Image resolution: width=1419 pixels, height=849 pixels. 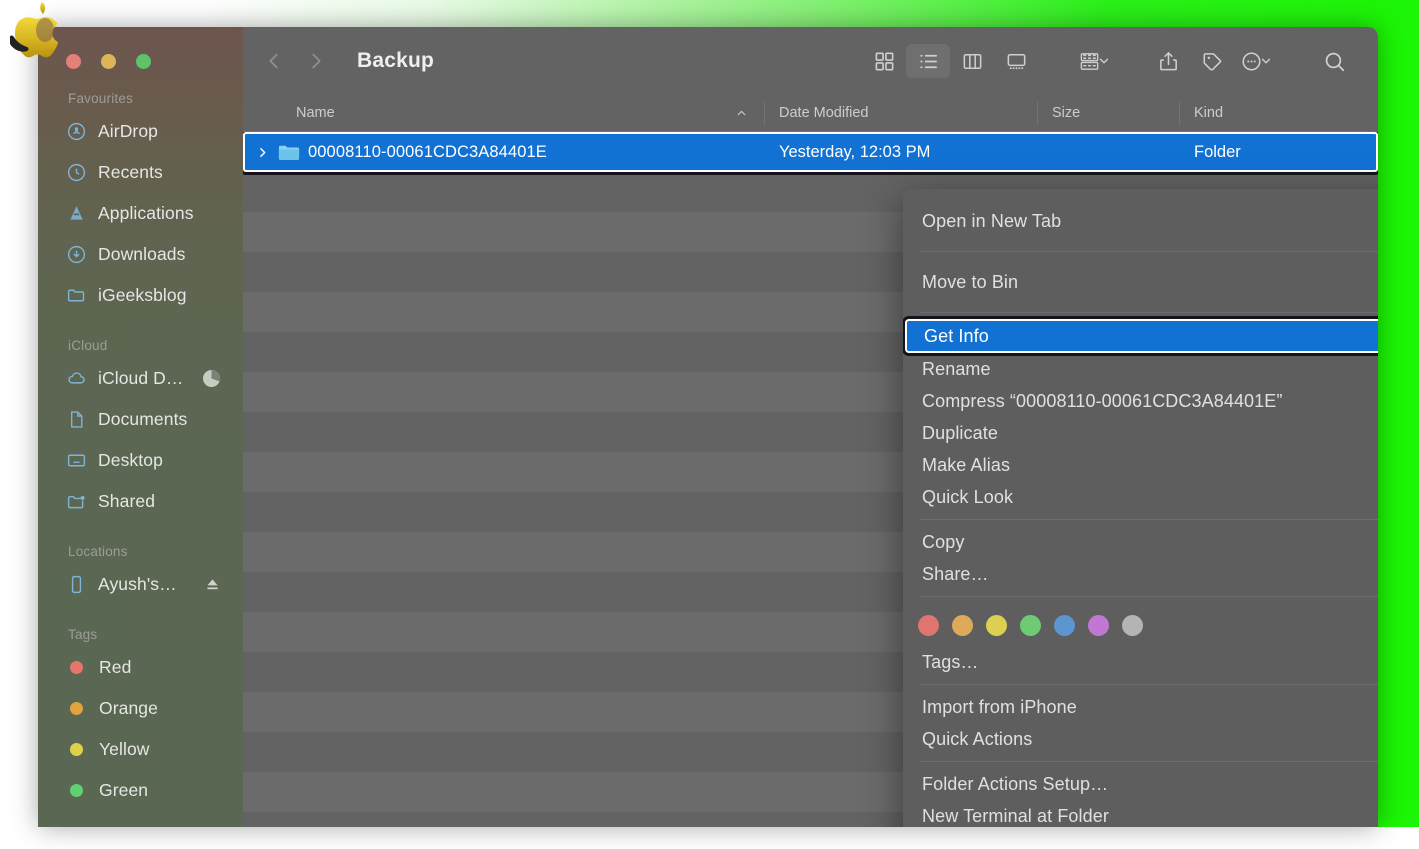 I want to click on back-button, so click(x=274, y=61).